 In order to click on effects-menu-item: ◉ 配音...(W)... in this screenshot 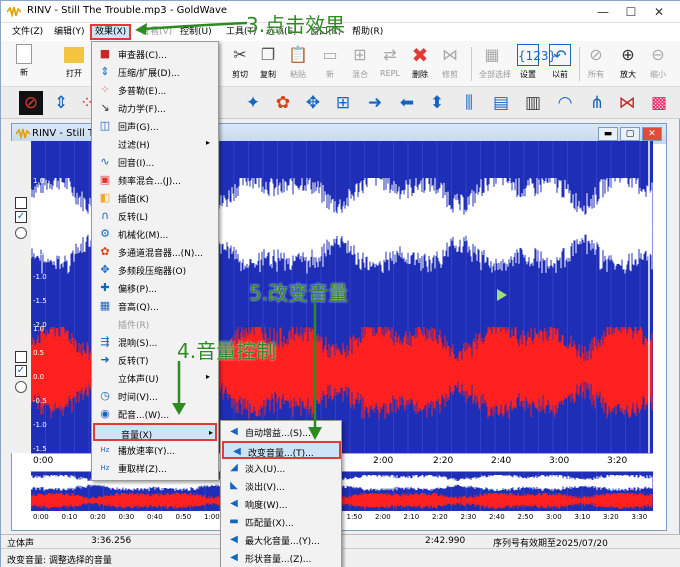, I will do `click(155, 414)`.